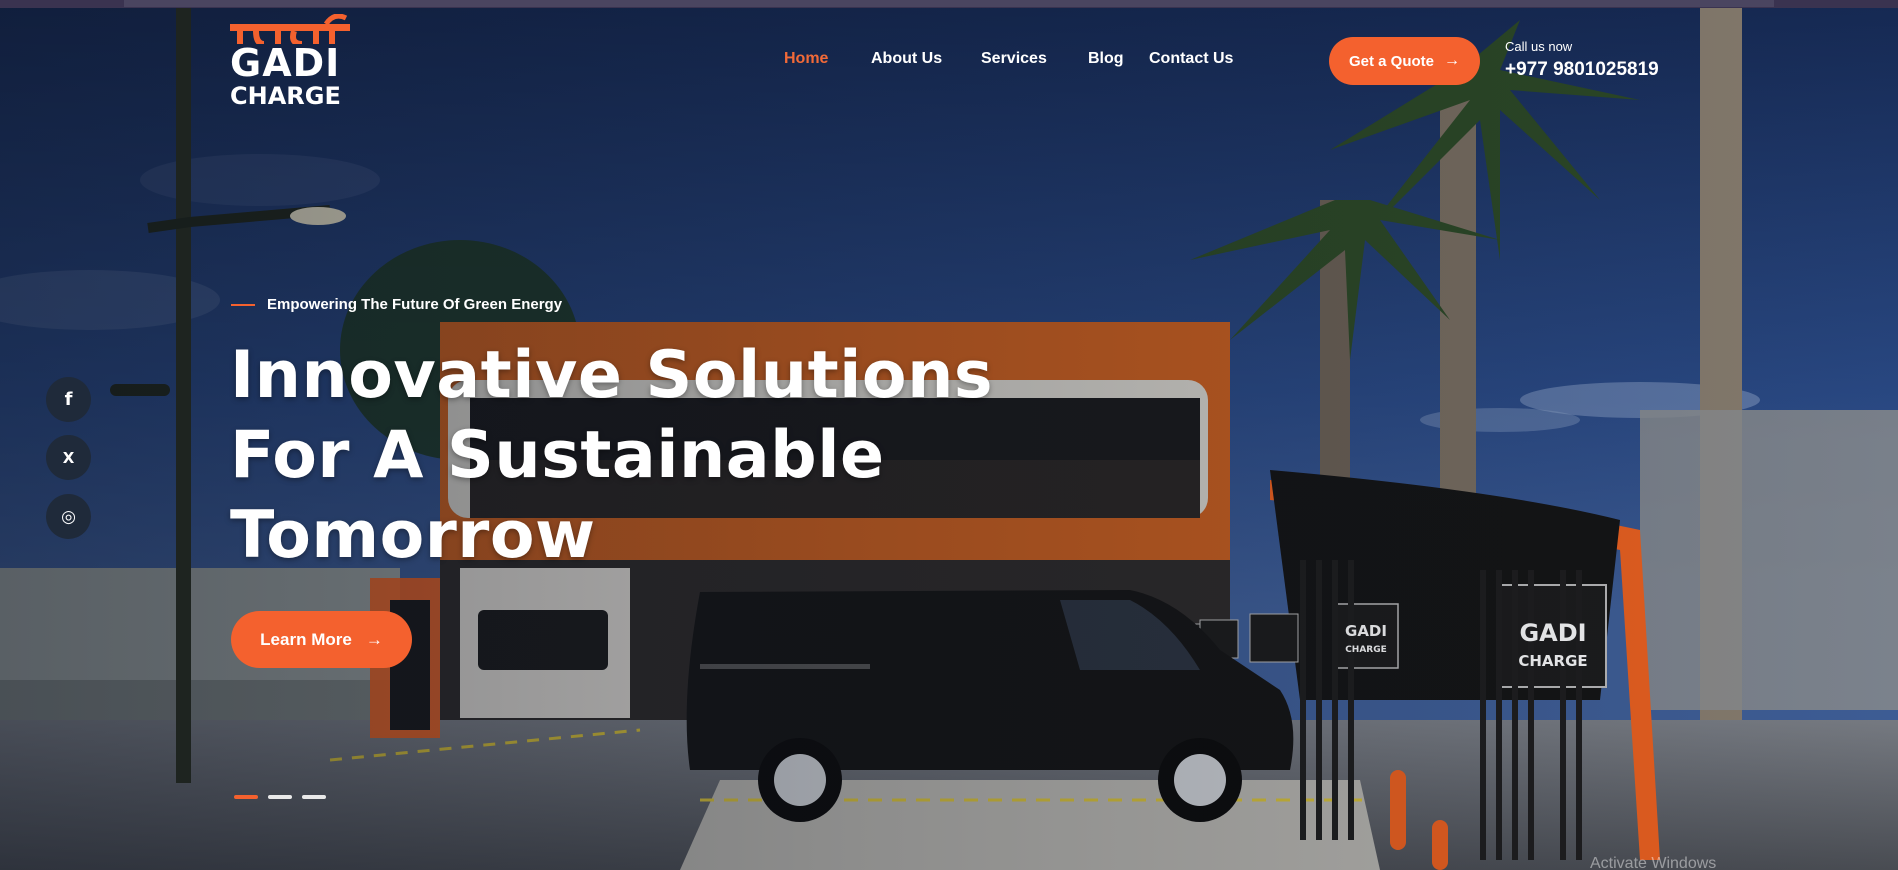 This screenshot has height=870, width=1898. Describe the element at coordinates (1653, 862) in the screenshot. I see `os-activation-watermark: Activate Windows` at that location.